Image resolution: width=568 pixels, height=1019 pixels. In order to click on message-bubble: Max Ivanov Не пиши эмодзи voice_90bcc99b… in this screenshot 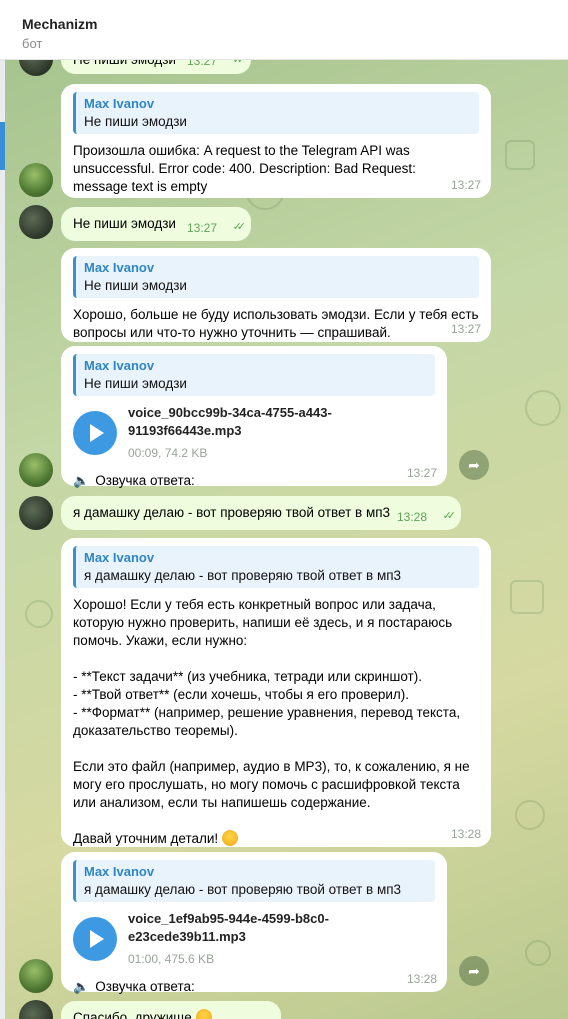, I will do `click(254, 417)`.